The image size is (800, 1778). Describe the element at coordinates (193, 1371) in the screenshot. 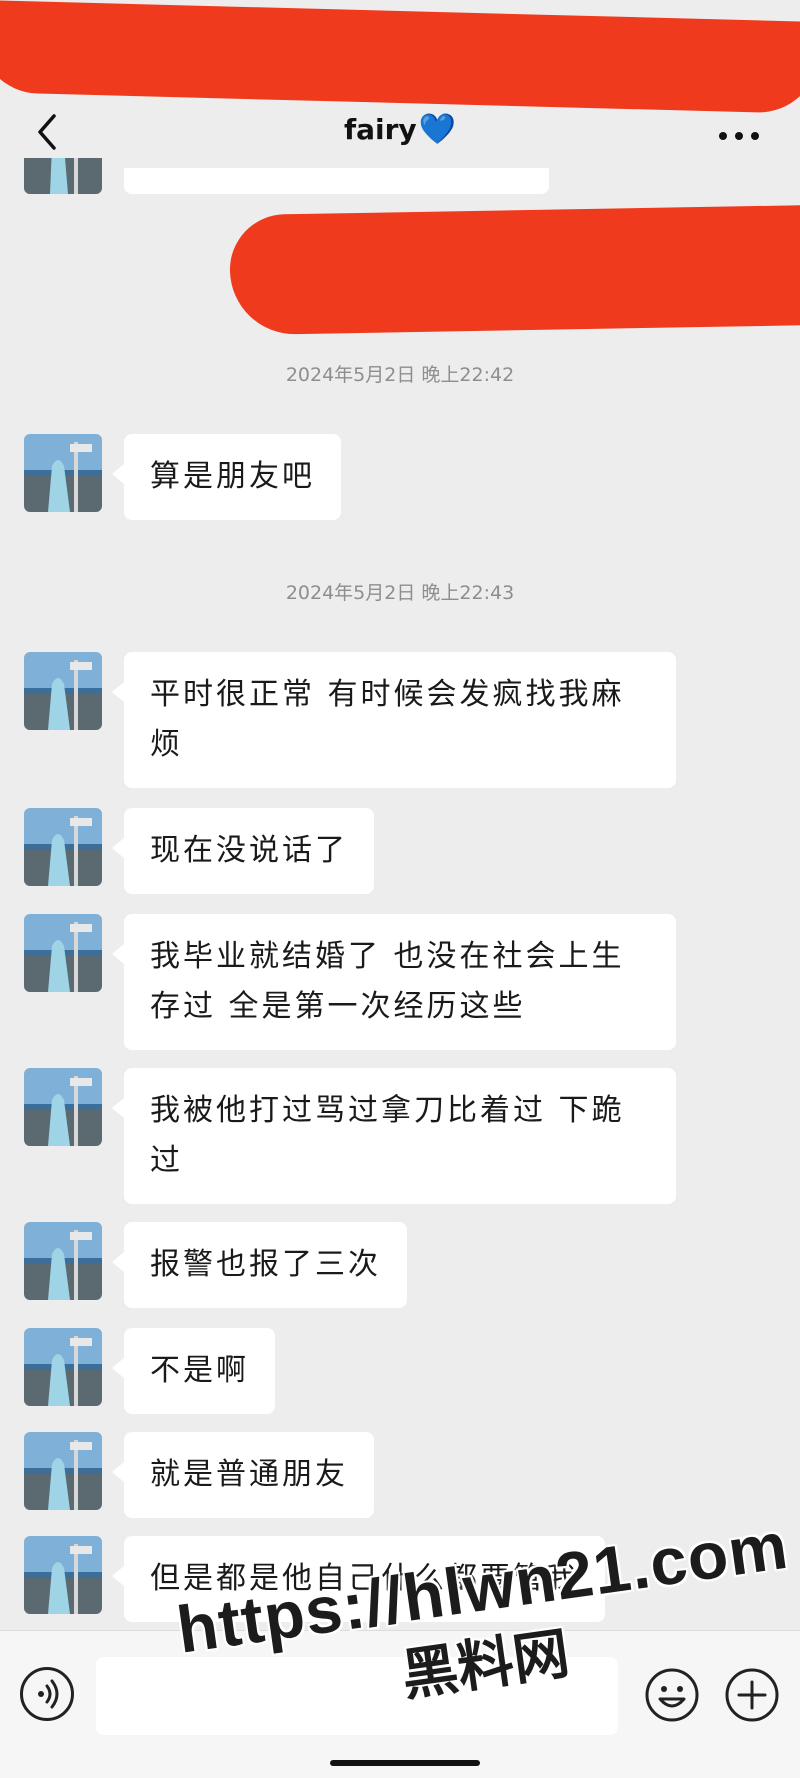

I see `message-bubble: 不是啊` at that location.